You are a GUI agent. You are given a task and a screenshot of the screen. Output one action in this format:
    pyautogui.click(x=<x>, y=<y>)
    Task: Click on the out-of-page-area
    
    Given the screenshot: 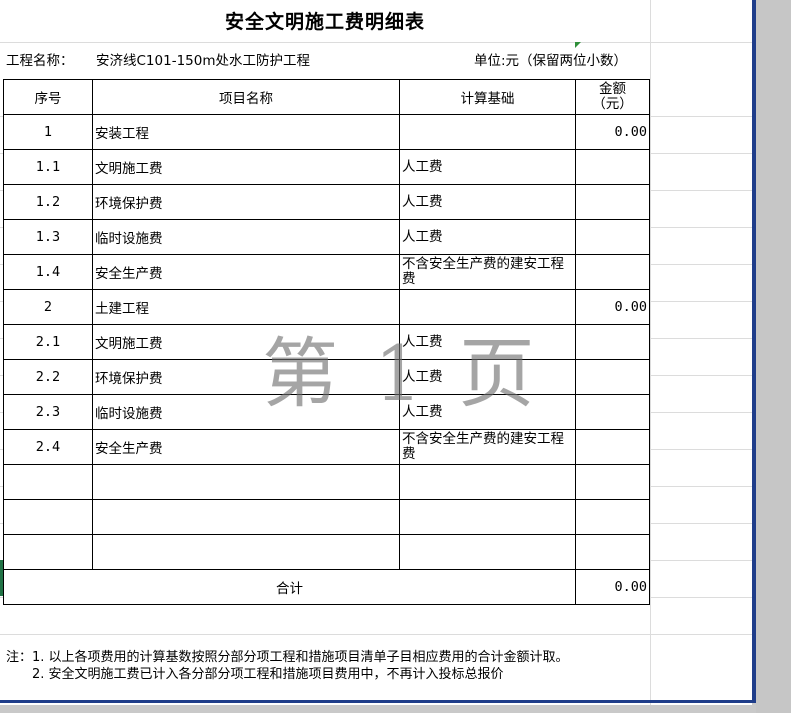 What is the action you would take?
    pyautogui.click(x=773, y=356)
    